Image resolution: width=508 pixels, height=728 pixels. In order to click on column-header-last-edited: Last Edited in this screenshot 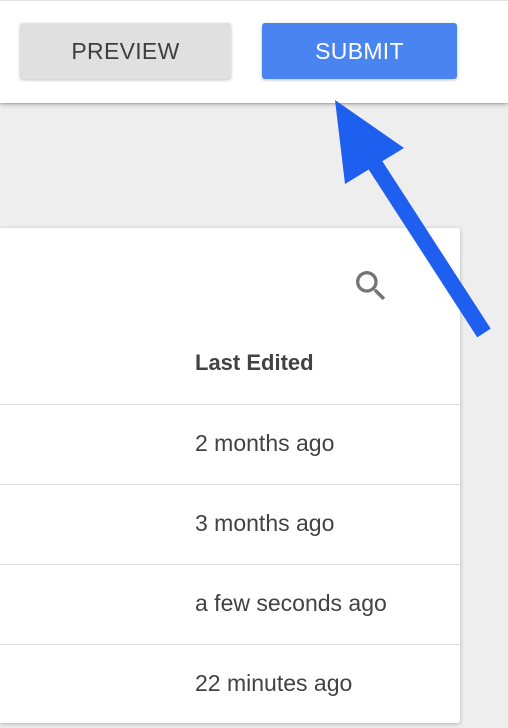, I will do `click(254, 363)`.